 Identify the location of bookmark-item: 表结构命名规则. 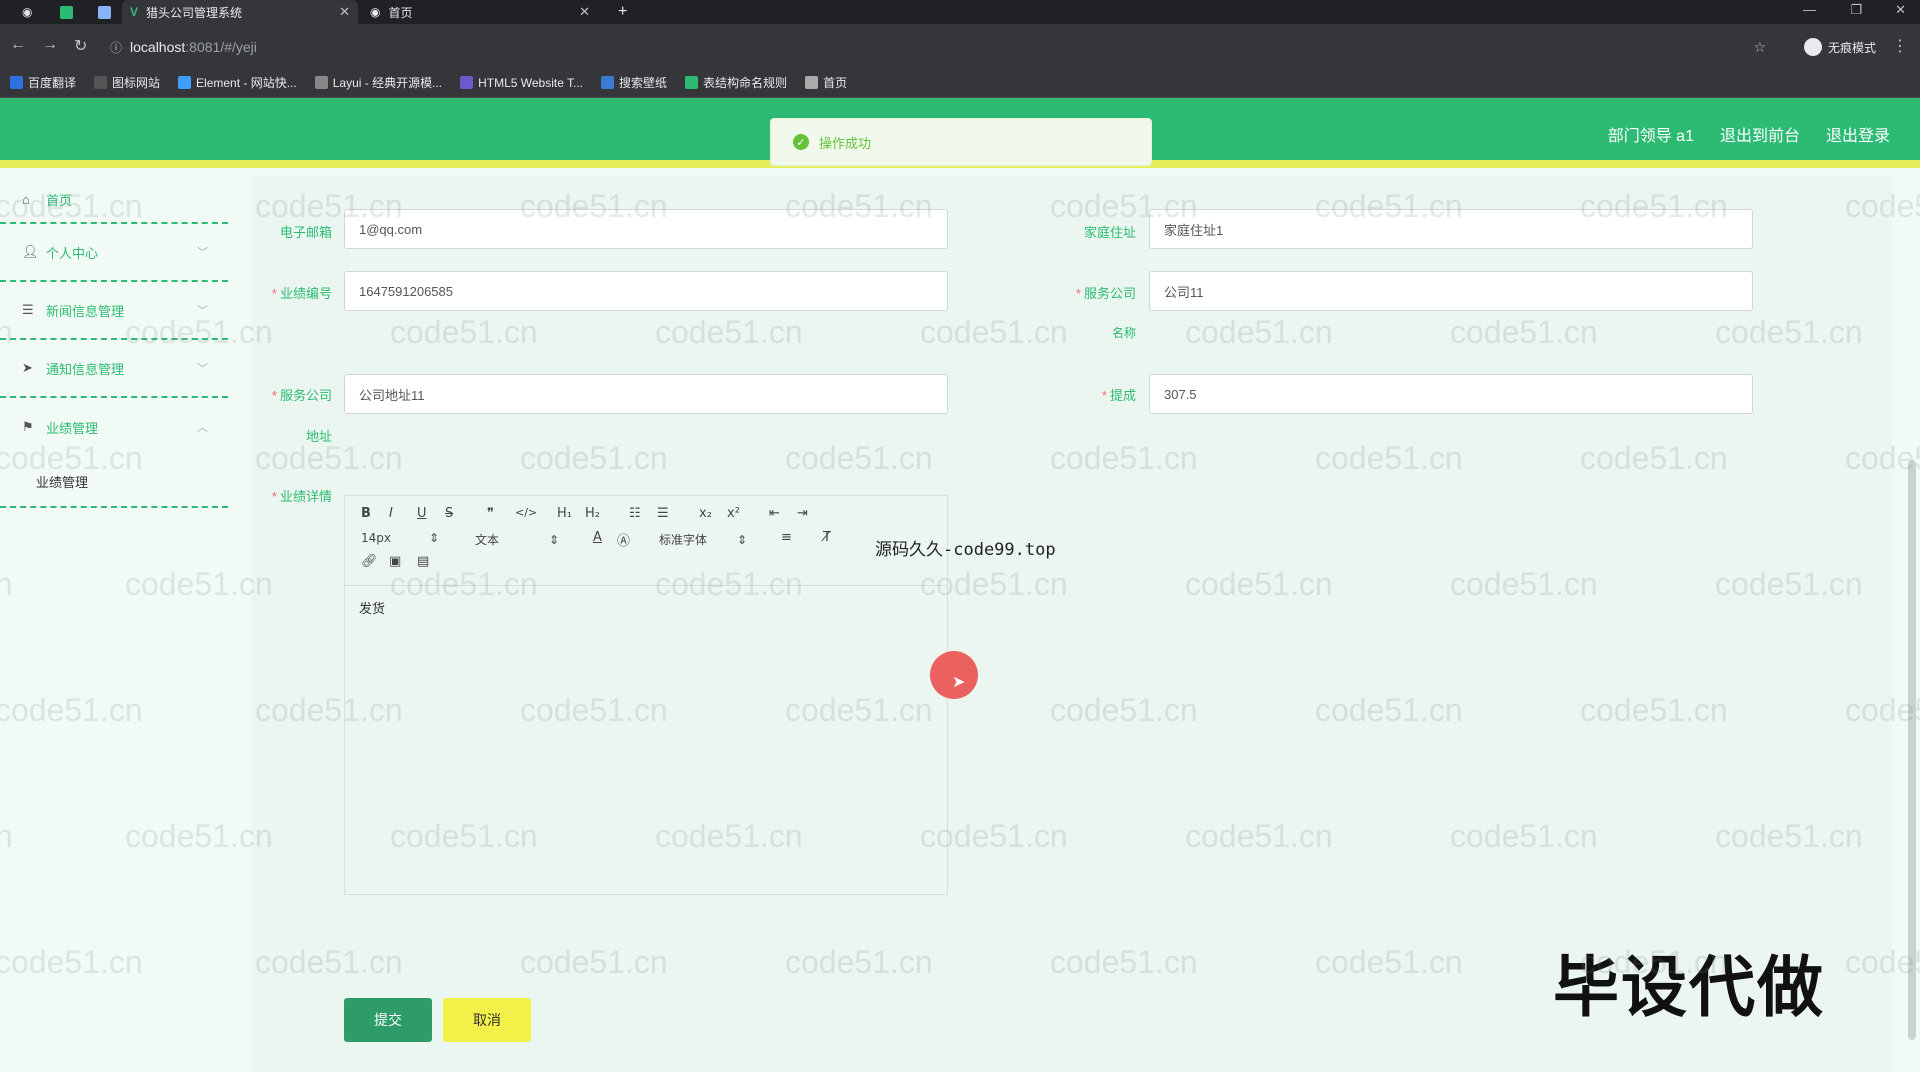
(736, 82).